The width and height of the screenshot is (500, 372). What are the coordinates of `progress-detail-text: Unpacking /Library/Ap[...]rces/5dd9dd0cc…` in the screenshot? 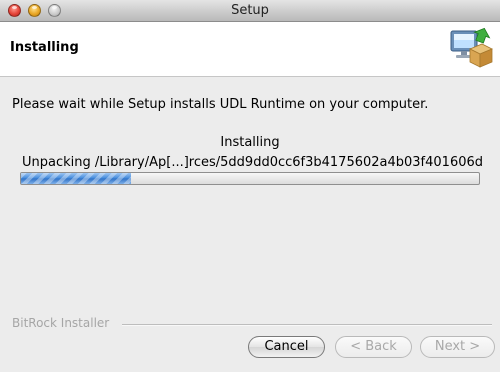 It's located at (253, 162).